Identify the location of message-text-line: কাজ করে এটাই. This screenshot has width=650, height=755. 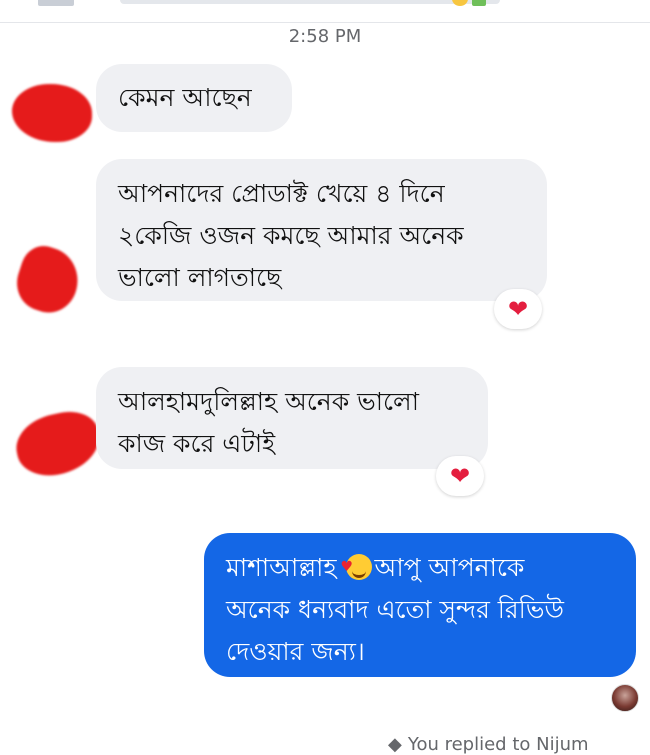
(197, 443).